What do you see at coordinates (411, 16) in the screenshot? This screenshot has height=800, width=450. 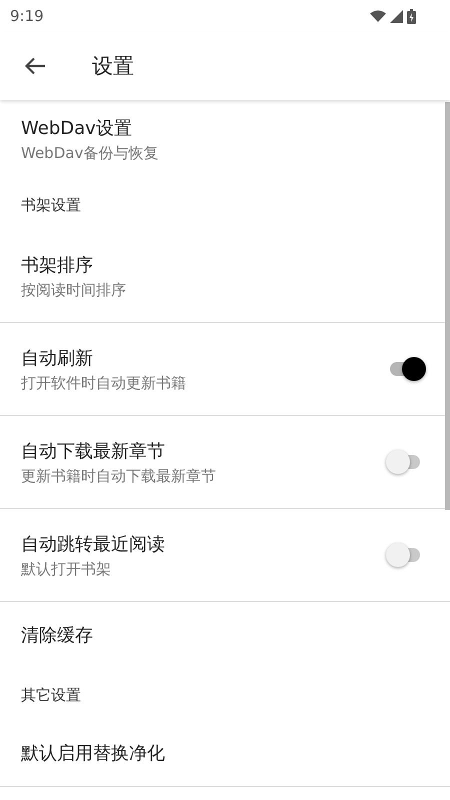 I see `battery-icon` at bounding box center [411, 16].